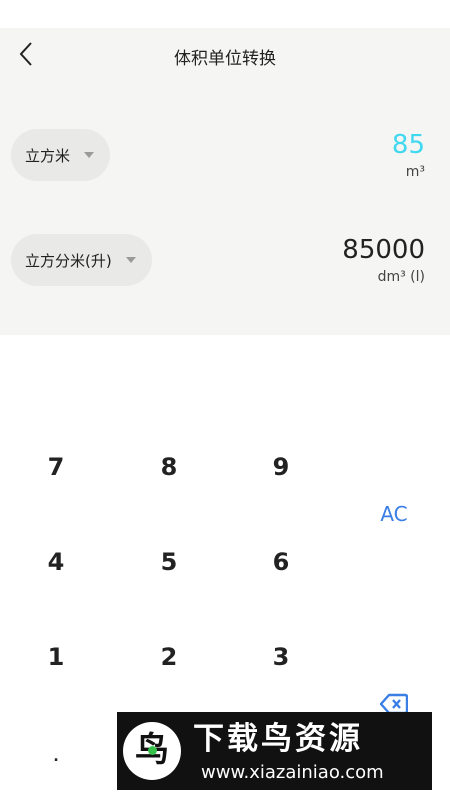 This screenshot has width=450, height=800. Describe the element at coordinates (130, 260) in the screenshot. I see `to-dropdown-caret-icon` at that location.